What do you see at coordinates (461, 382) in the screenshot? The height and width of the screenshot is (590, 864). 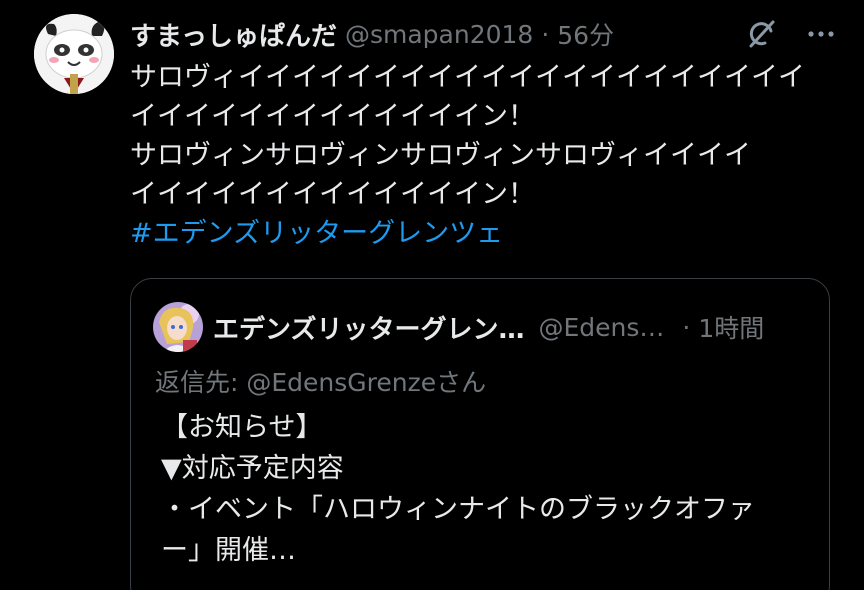 I see `reply-suffix: さん` at bounding box center [461, 382].